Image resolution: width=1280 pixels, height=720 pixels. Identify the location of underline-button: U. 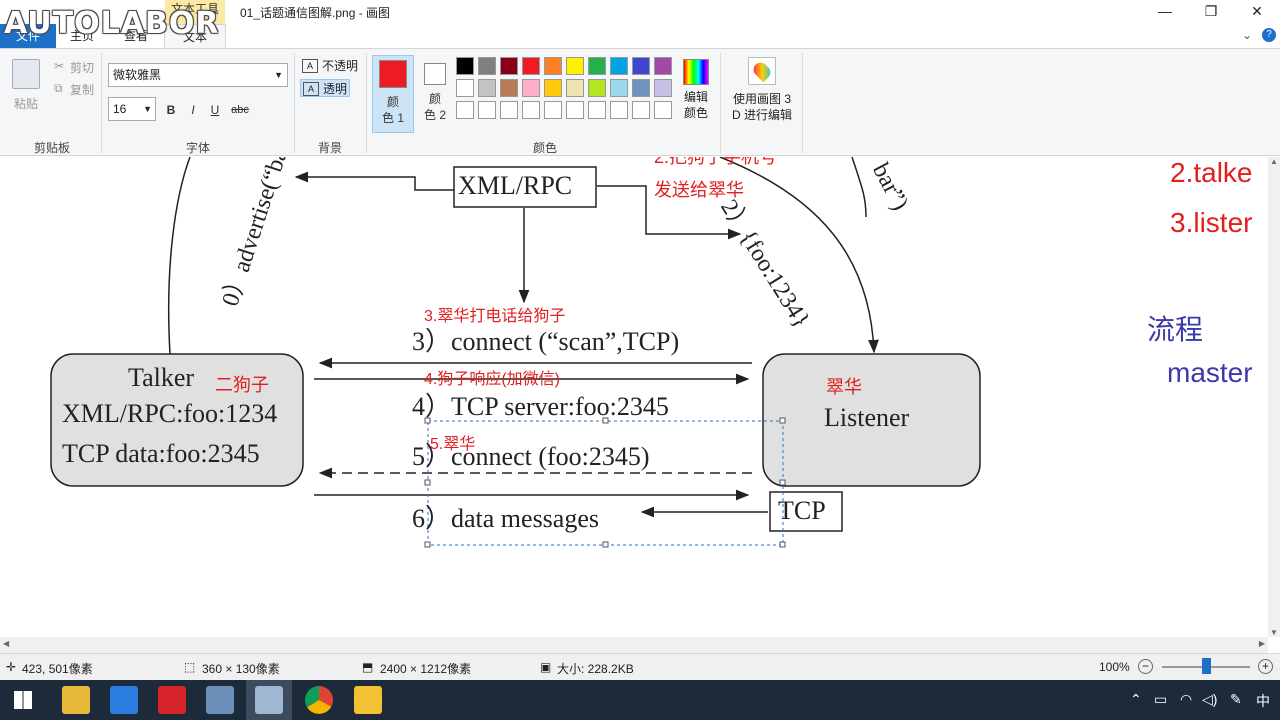
(215, 110).